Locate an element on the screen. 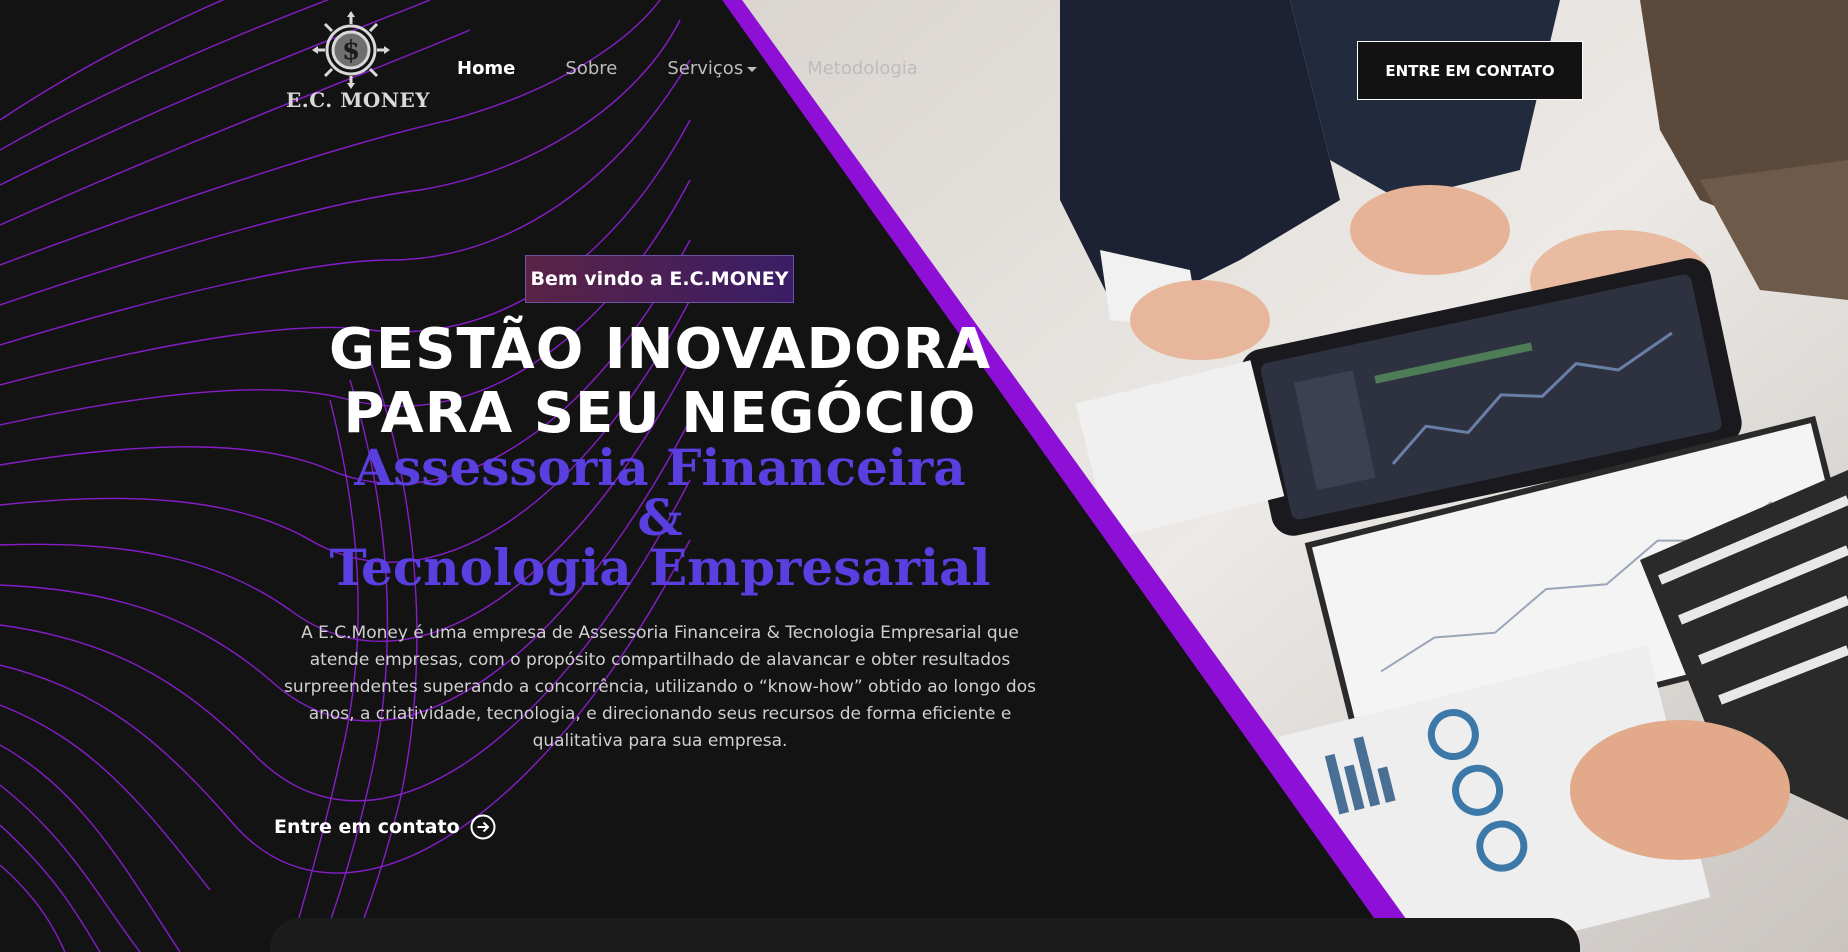 The height and width of the screenshot is (952, 1848). hero-subtitle-line-1: Assessoria Financeira is located at coordinates (660, 467).